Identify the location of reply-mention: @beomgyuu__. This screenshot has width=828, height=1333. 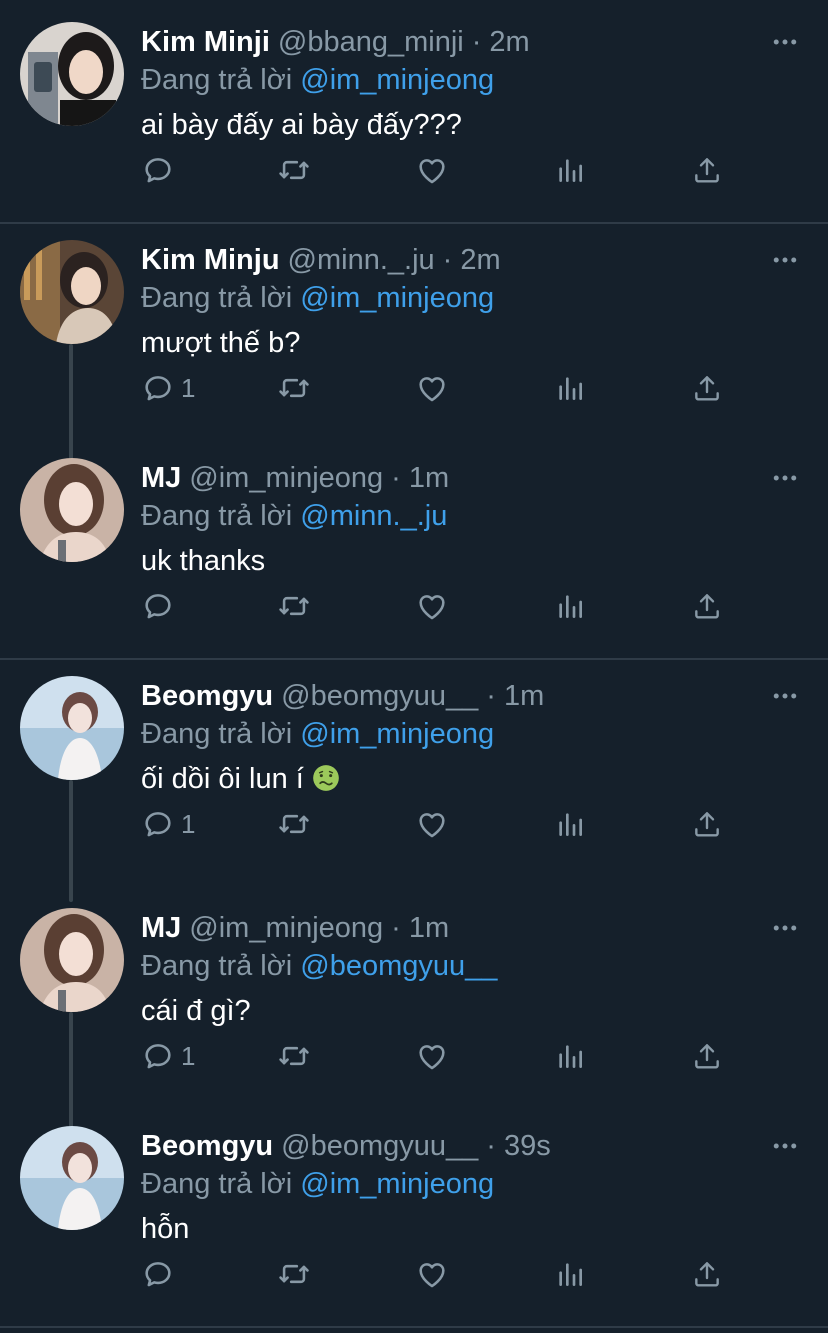
(398, 966).